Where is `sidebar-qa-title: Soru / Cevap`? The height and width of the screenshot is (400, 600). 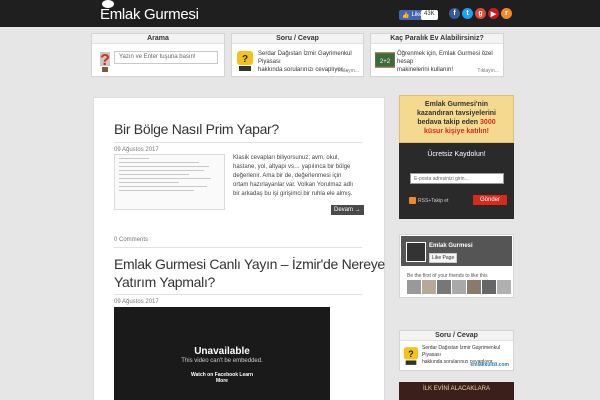 sidebar-qa-title: Soru / Cevap is located at coordinates (456, 336).